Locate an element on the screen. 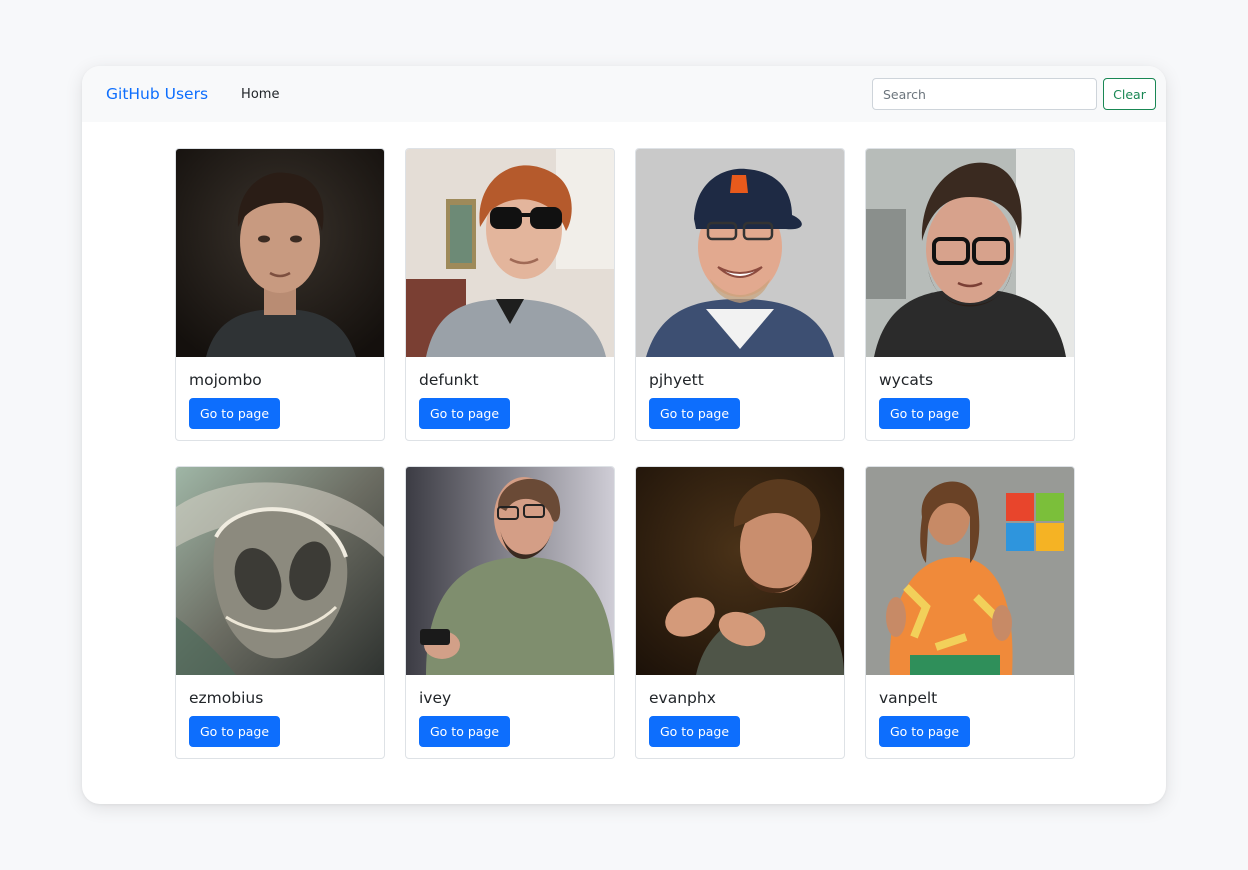  user-card: mojombo Go to page is located at coordinates (280, 294).